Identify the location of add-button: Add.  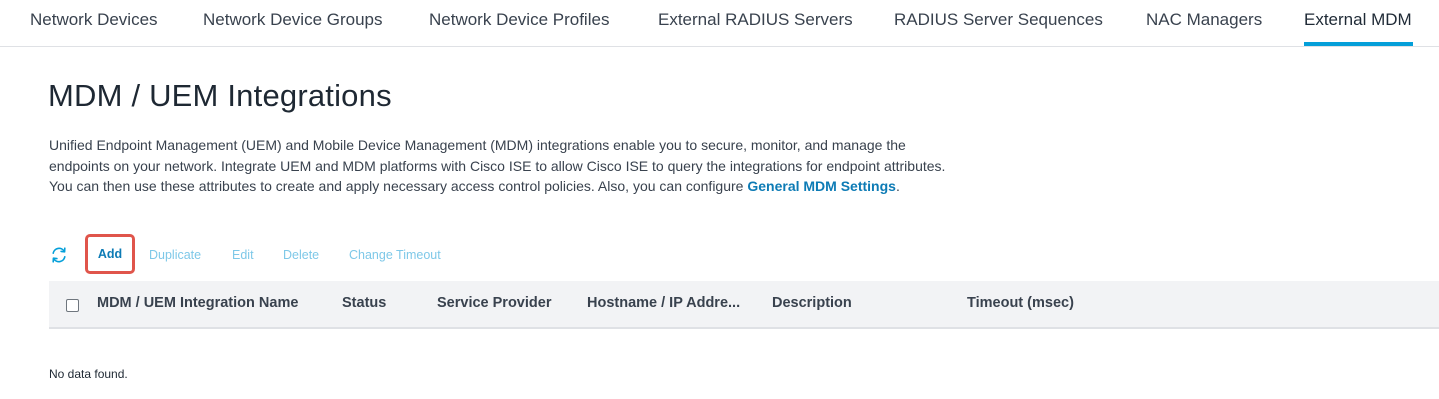
(110, 254).